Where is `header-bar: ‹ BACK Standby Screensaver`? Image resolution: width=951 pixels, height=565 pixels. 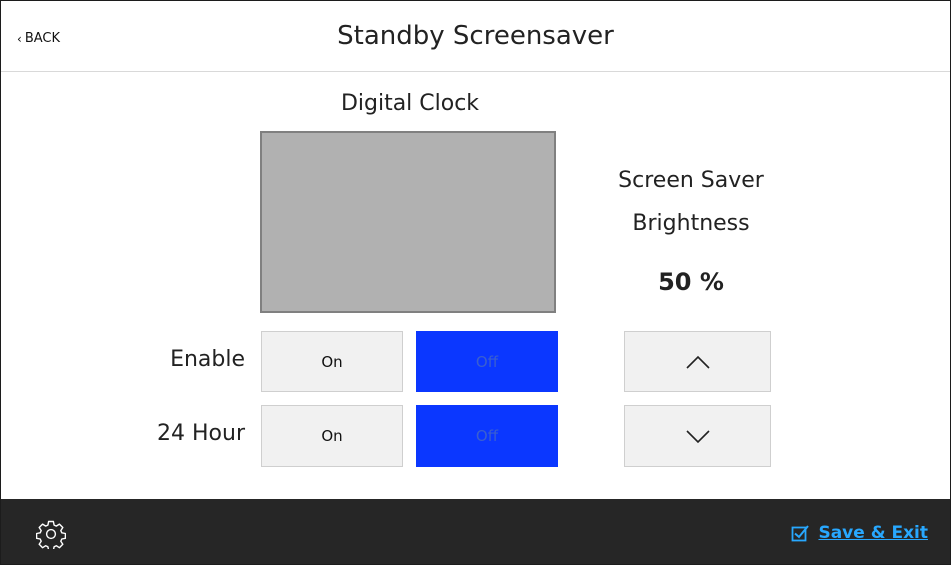
header-bar: ‹ BACK Standby Screensaver is located at coordinates (475, 36).